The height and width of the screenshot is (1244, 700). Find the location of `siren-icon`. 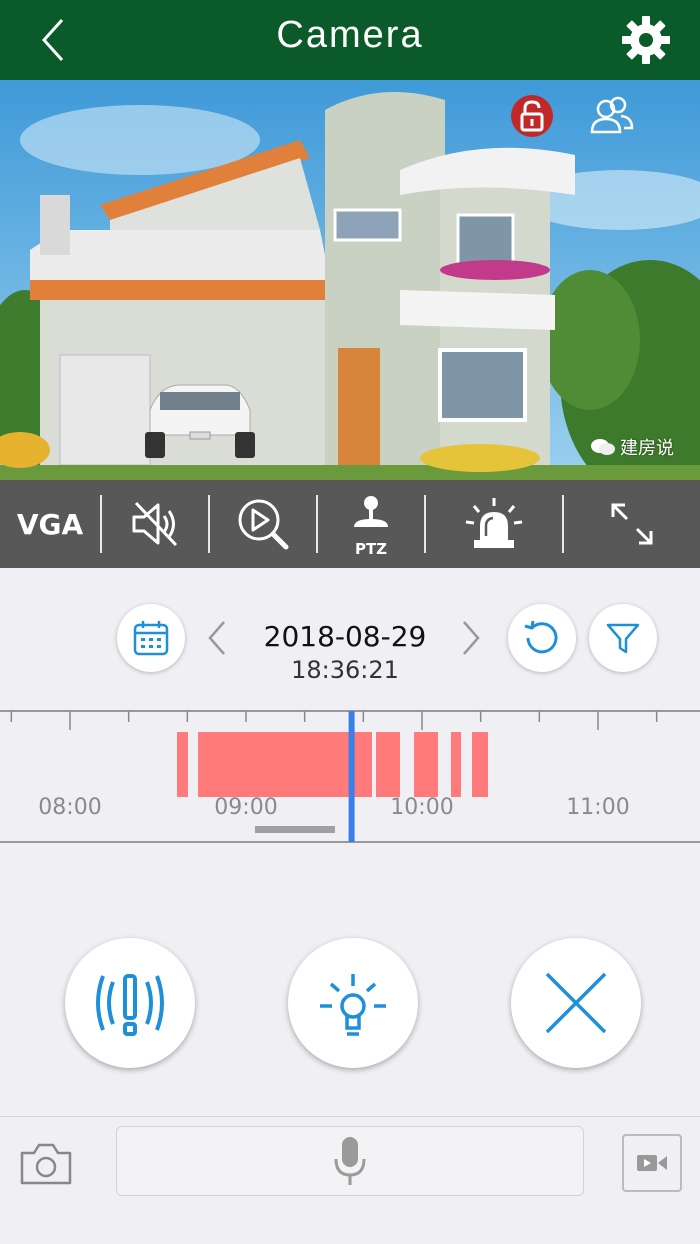

siren-icon is located at coordinates (494, 523).